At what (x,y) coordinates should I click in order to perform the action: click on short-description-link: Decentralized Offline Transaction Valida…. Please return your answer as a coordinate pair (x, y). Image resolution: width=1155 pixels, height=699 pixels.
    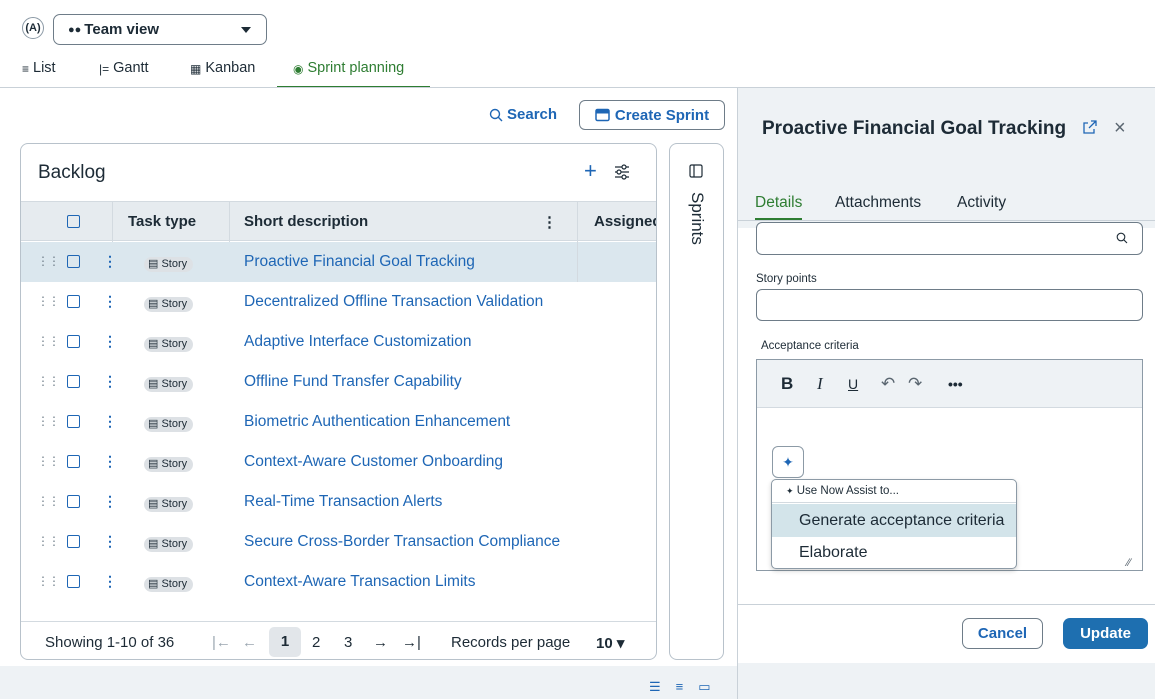
    Looking at the image, I should click on (393, 302).